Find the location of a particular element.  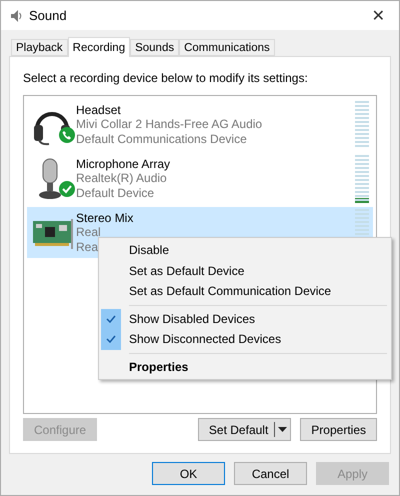

properties-button: Properties is located at coordinates (338, 429).